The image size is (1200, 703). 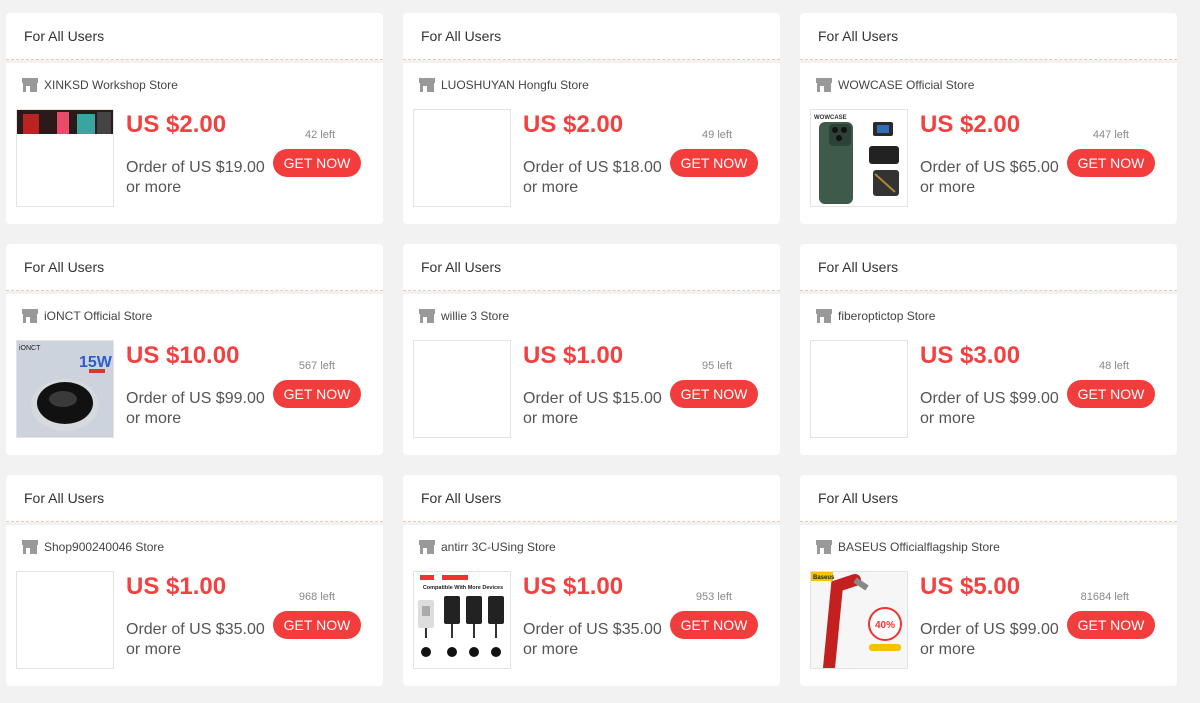 What do you see at coordinates (887, 316) in the screenshot?
I see `store-name: fiberoptictop Store` at bounding box center [887, 316].